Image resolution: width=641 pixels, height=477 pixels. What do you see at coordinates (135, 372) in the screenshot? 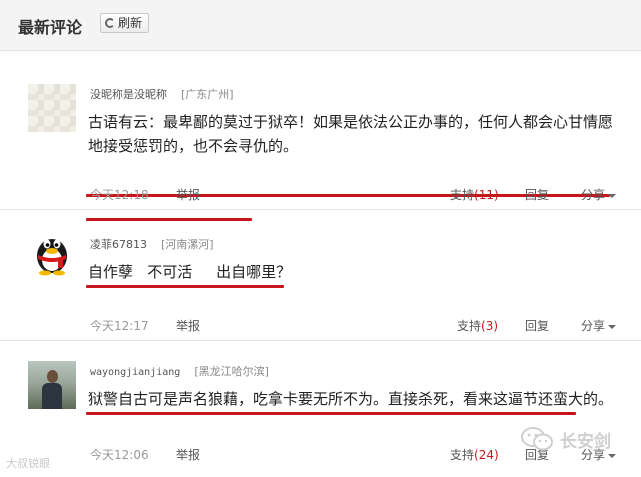
I see `username: wayongjianjiang` at bounding box center [135, 372].